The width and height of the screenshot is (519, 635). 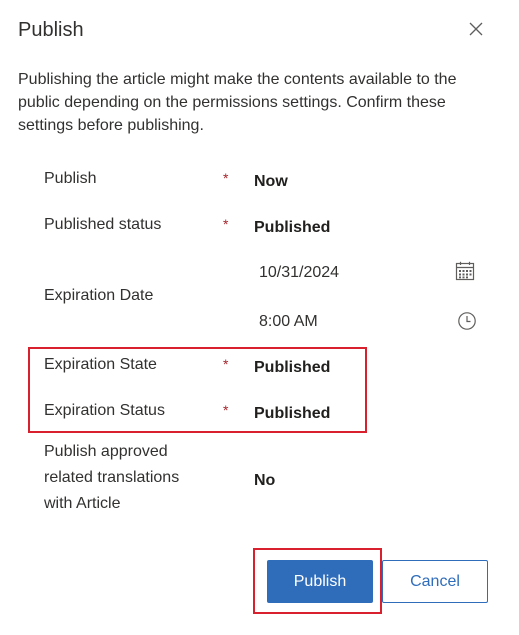 I want to click on calendar-icon, so click(x=465, y=271).